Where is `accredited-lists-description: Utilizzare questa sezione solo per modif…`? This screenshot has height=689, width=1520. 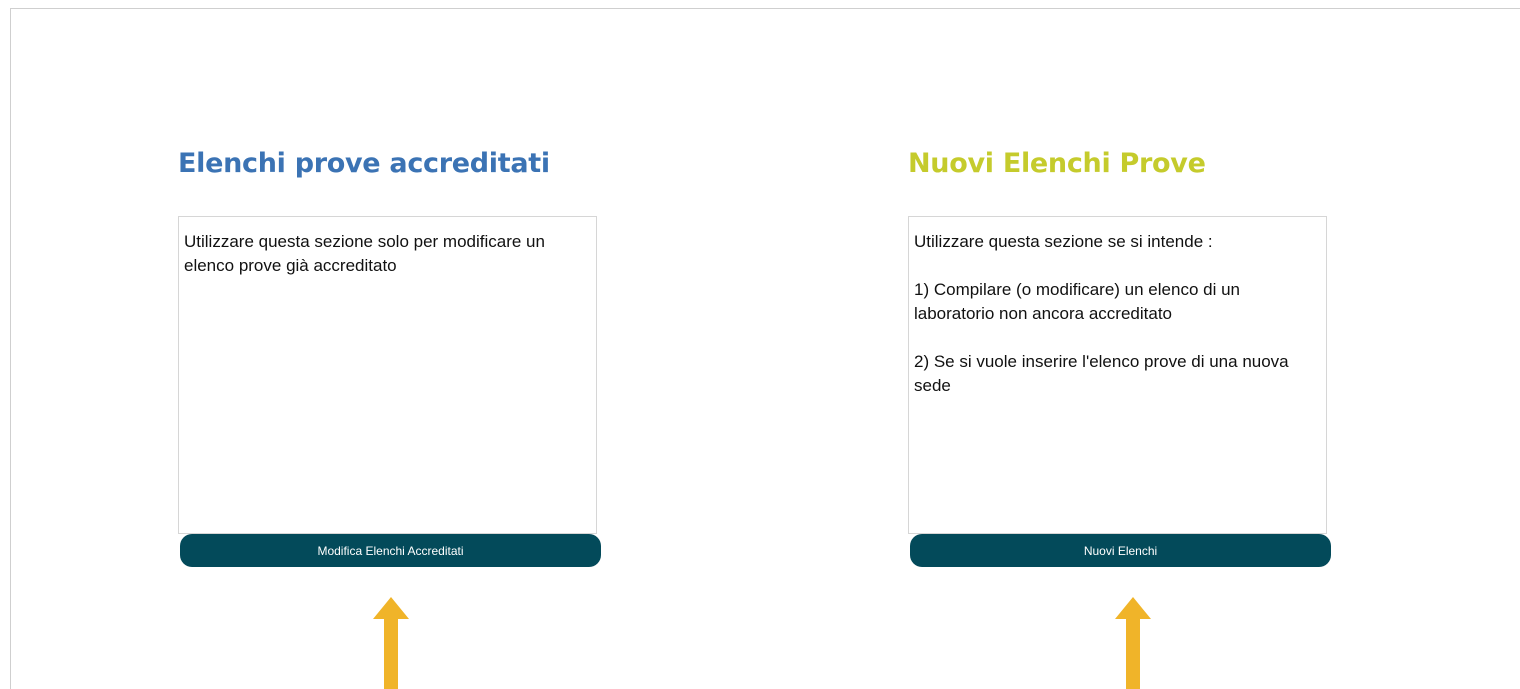
accredited-lists-description: Utilizzare questa sezione solo per modif… is located at coordinates (387, 375).